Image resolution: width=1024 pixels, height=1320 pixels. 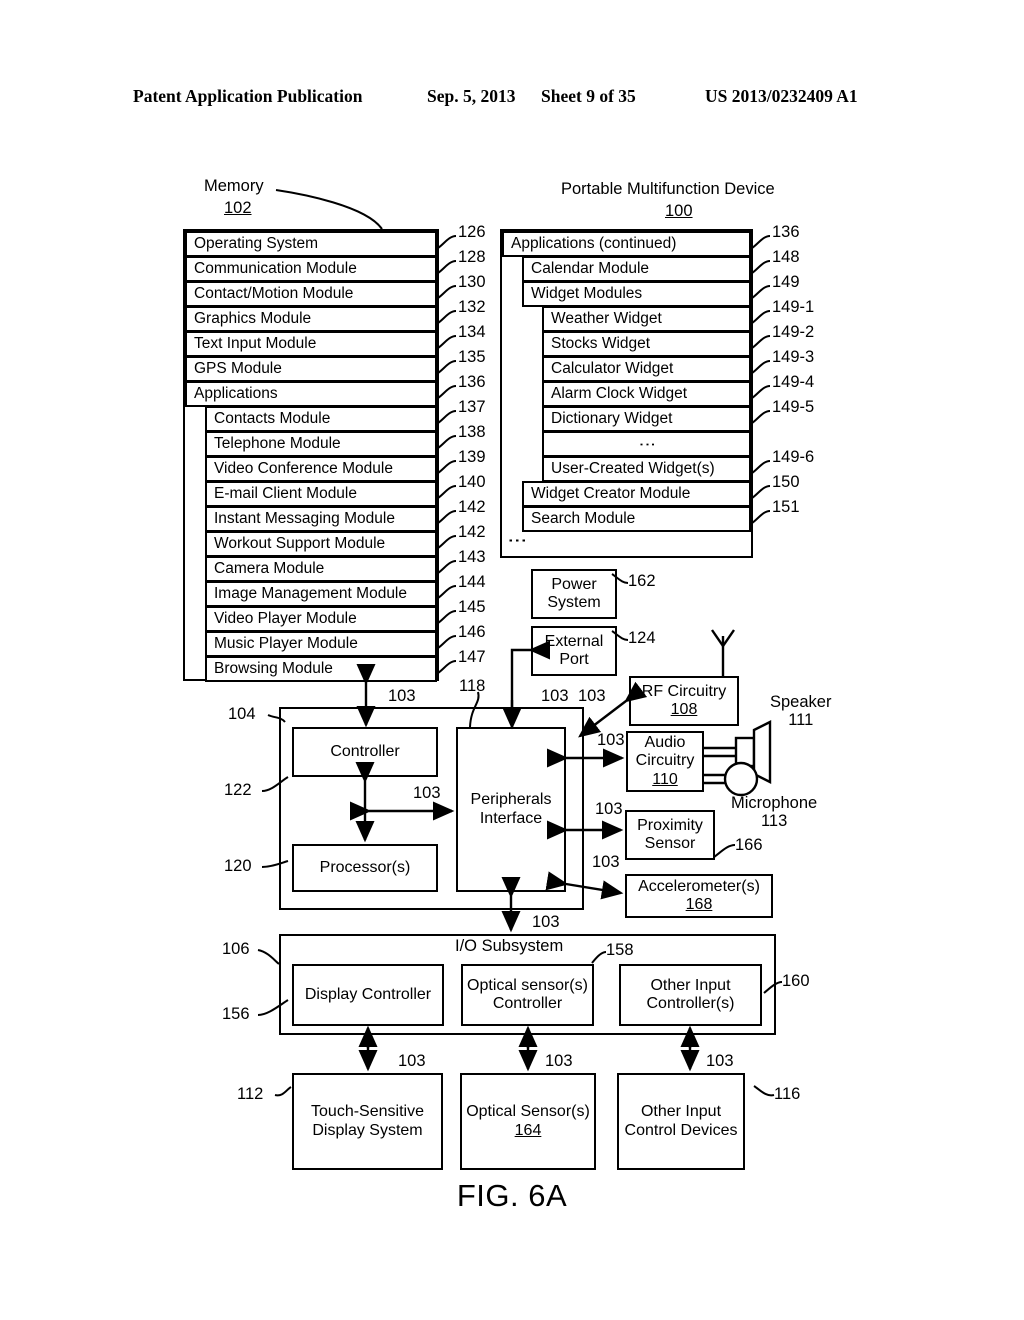 I want to click on memory-row: Browsing Module, so click(x=321, y=669).